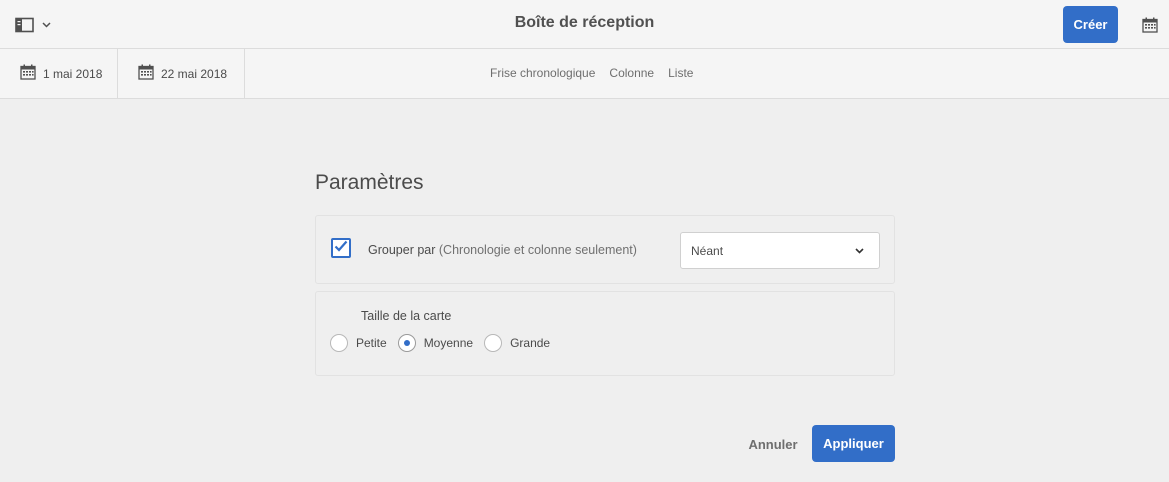 The height and width of the screenshot is (482, 1169). I want to click on page-title: Boîte de réception, so click(584, 22).